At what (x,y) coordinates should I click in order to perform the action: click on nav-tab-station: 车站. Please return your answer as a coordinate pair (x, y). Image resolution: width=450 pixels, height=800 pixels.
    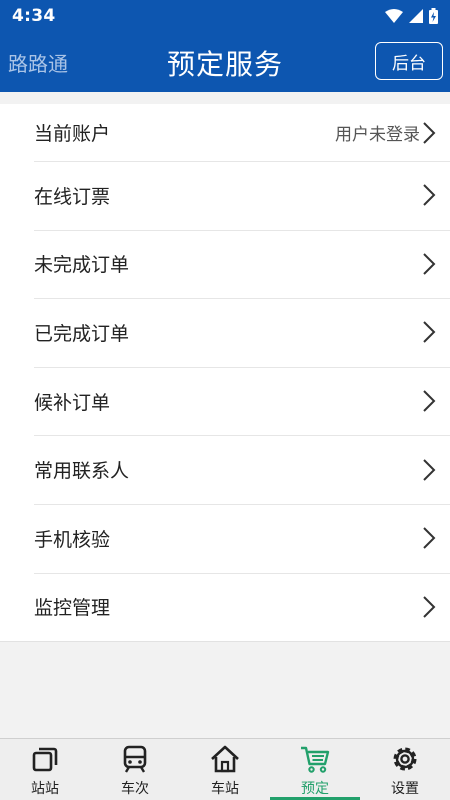
    Looking at the image, I should click on (225, 769).